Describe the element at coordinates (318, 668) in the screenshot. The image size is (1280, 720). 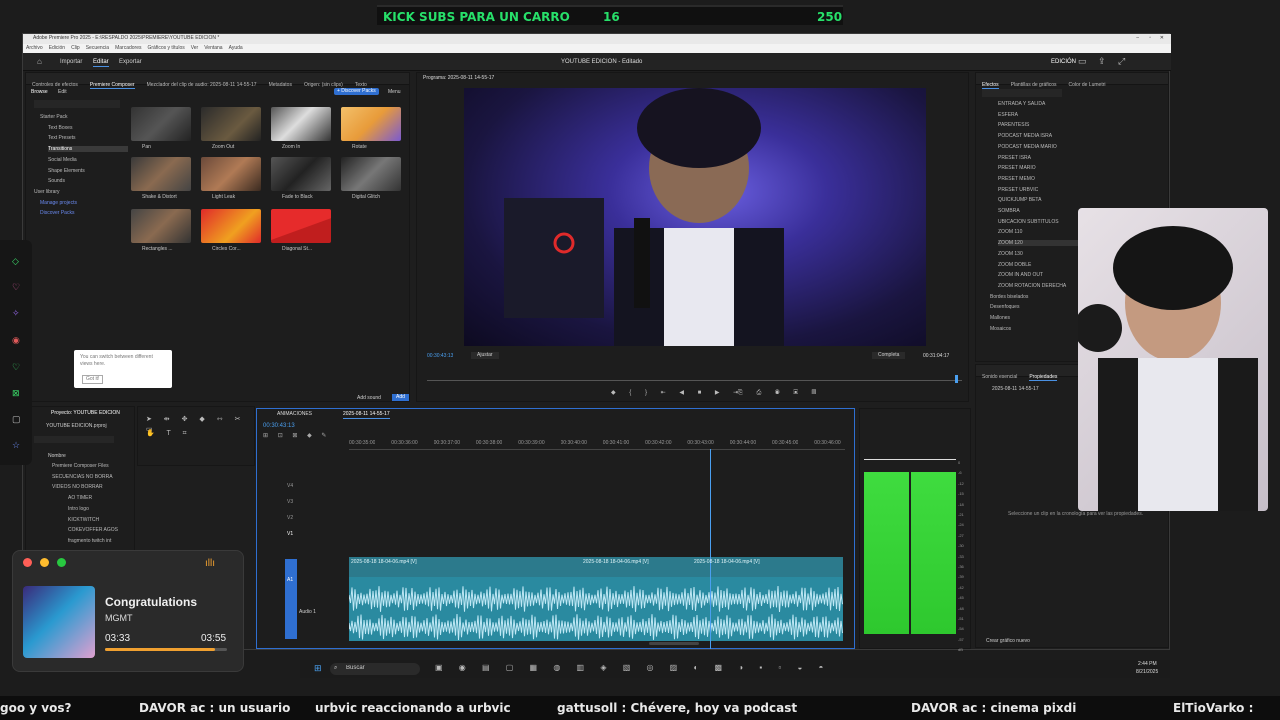
I see `windows-start-icon: ⊞` at that location.